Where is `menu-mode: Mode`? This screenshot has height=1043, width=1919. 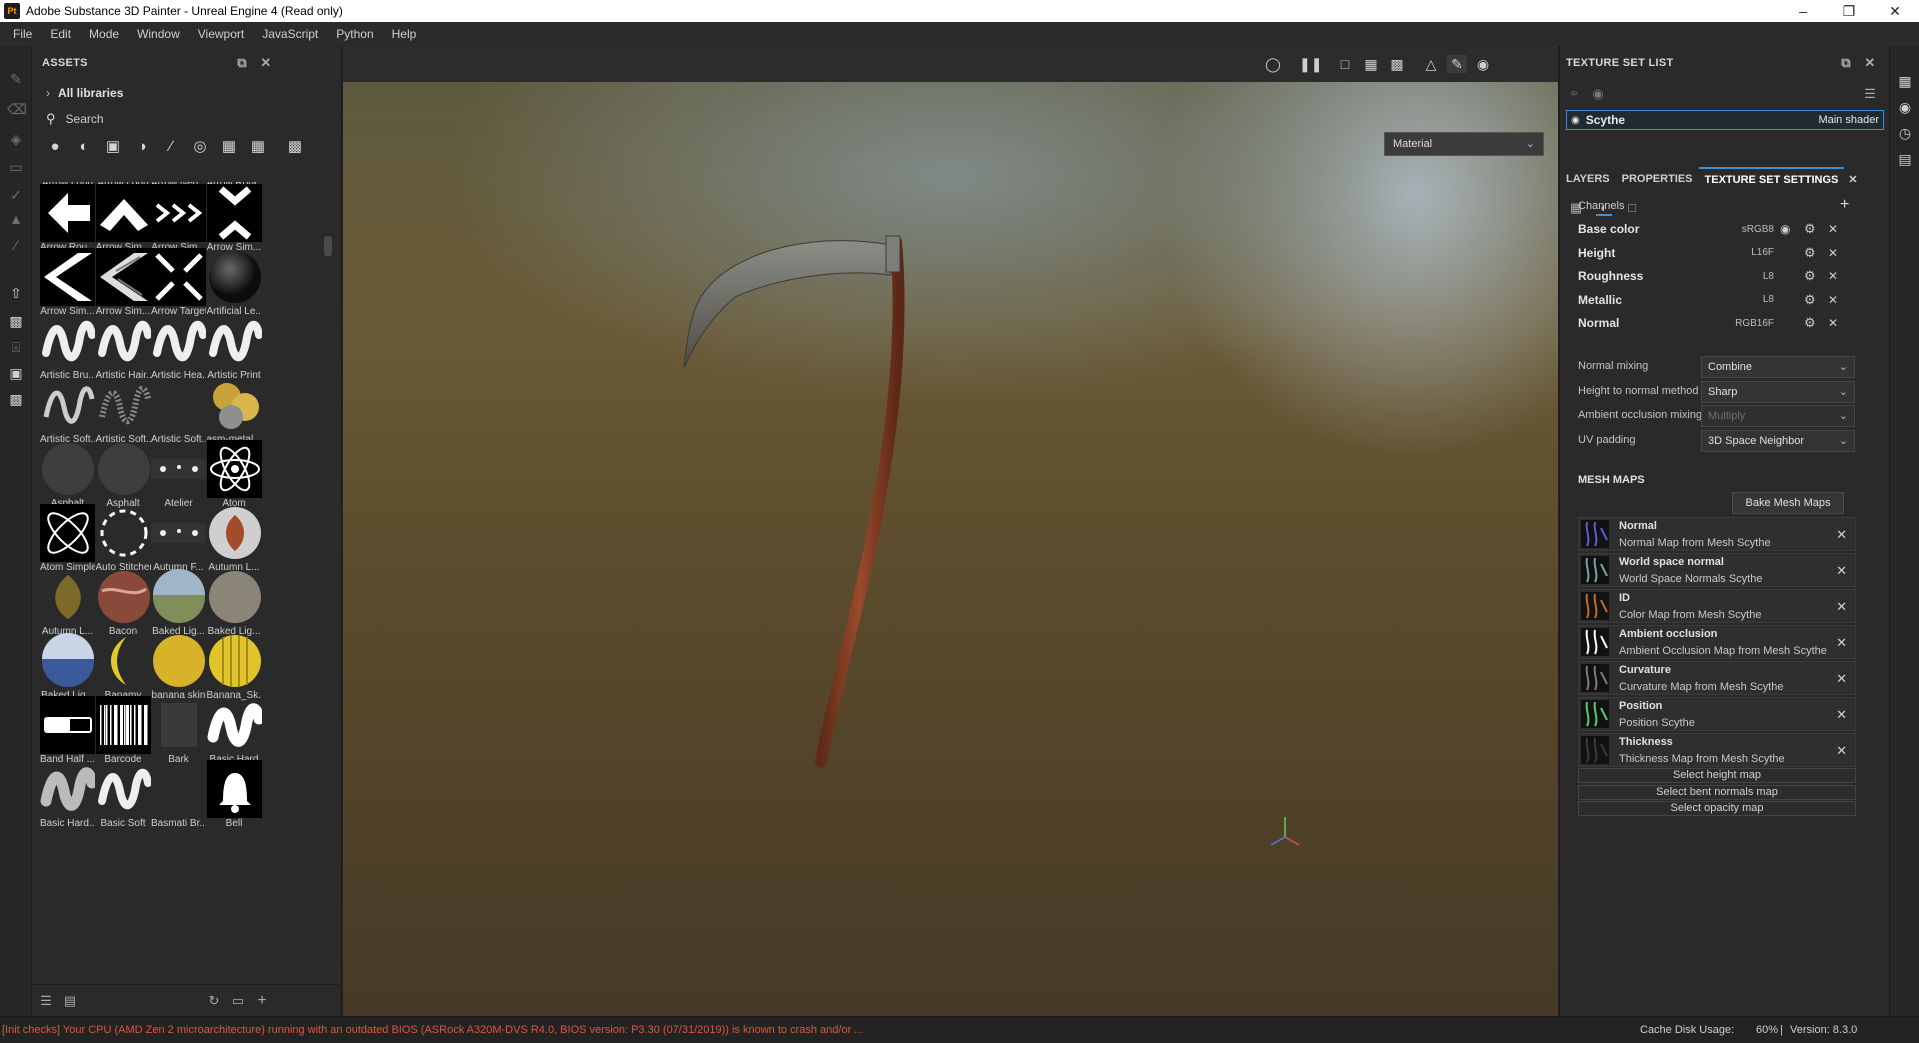 menu-mode: Mode is located at coordinates (104, 34).